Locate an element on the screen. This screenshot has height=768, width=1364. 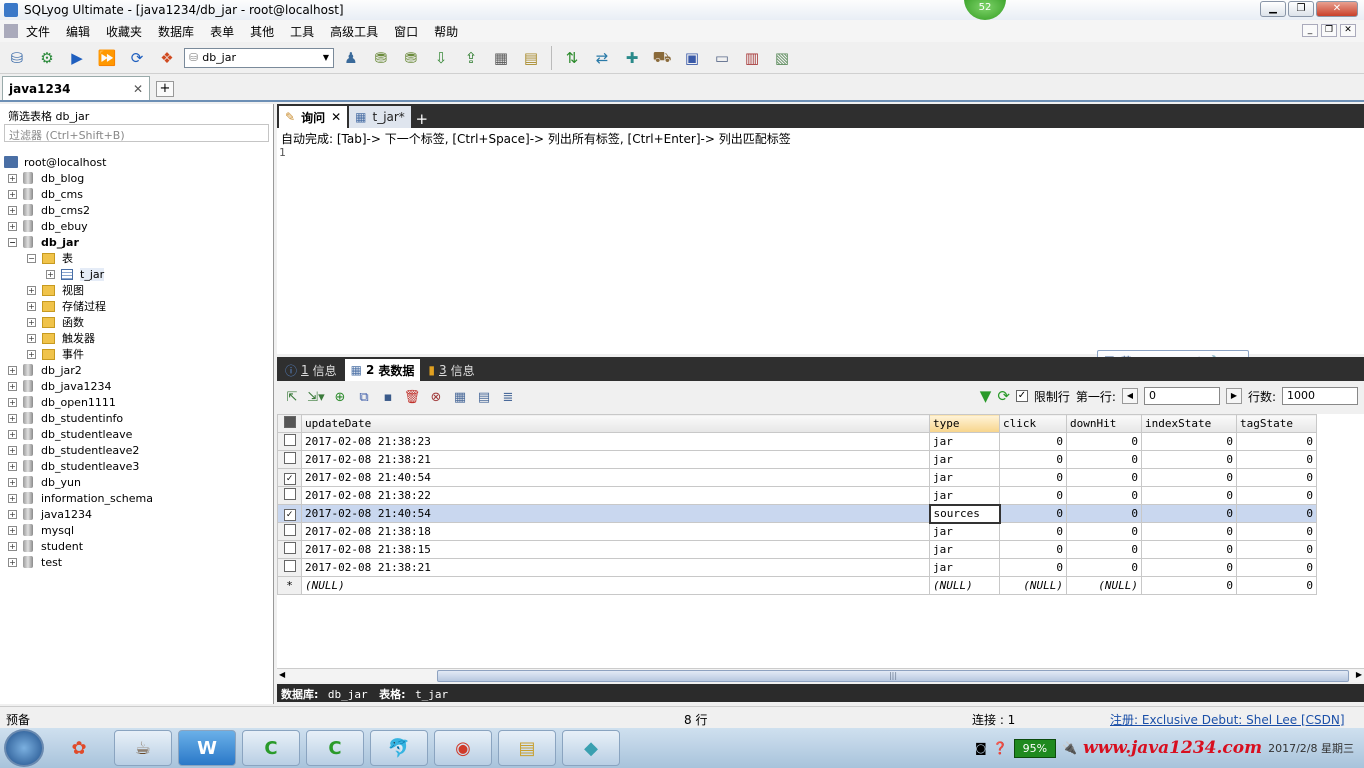
tree-db-item: + db_studentinfo is located at coordinates (78, 418).